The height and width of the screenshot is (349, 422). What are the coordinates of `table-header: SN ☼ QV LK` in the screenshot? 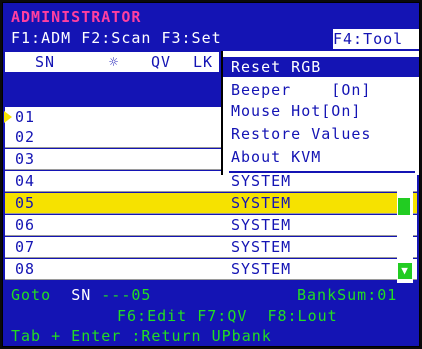 It's located at (112, 62).